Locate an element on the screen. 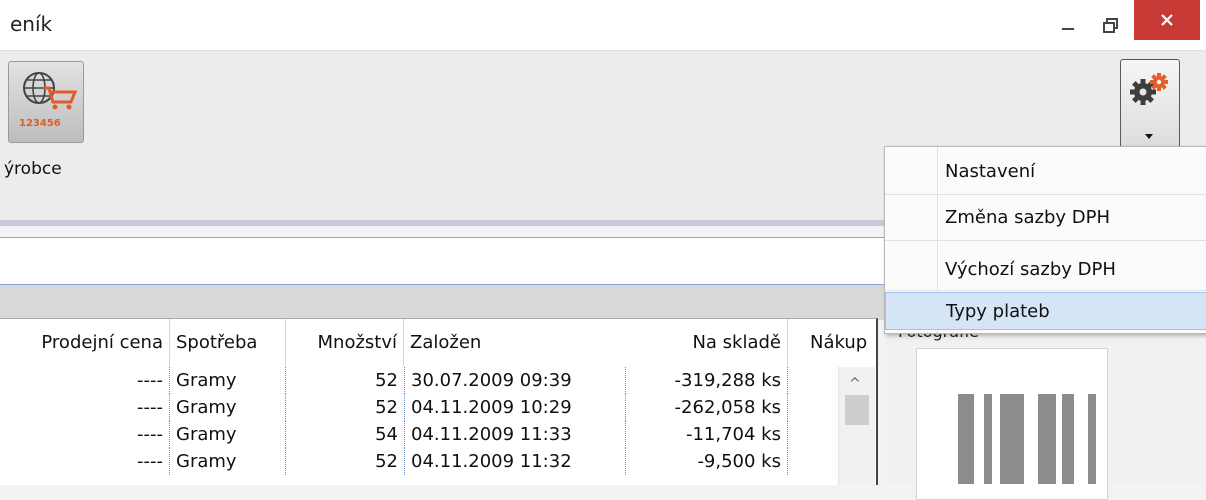 The height and width of the screenshot is (500, 1206). cell-quantity: 54 is located at coordinates (386, 434).